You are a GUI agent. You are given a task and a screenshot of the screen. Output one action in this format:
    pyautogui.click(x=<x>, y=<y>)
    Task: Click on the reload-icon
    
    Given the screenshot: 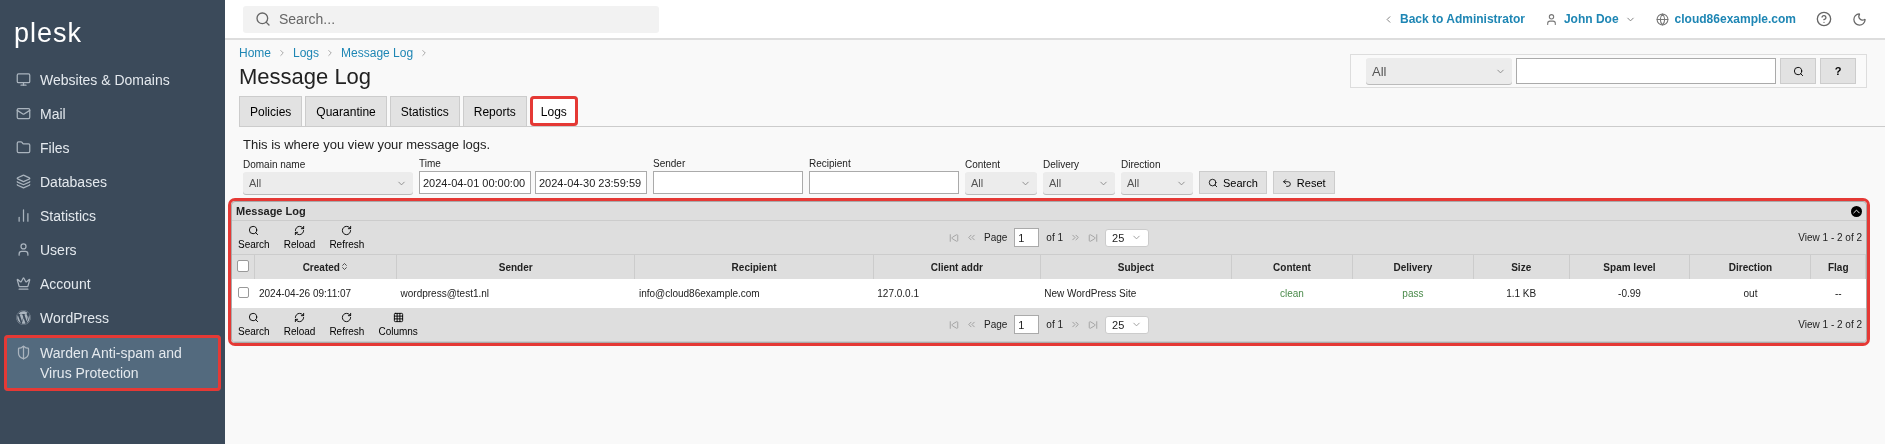 What is the action you would take?
    pyautogui.click(x=300, y=317)
    